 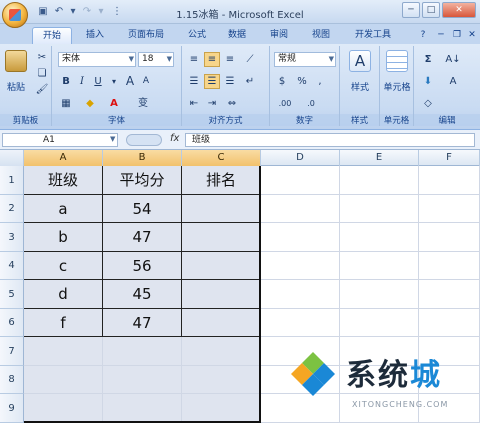 I want to click on align-left-icon: ☰, so click(x=194, y=81).